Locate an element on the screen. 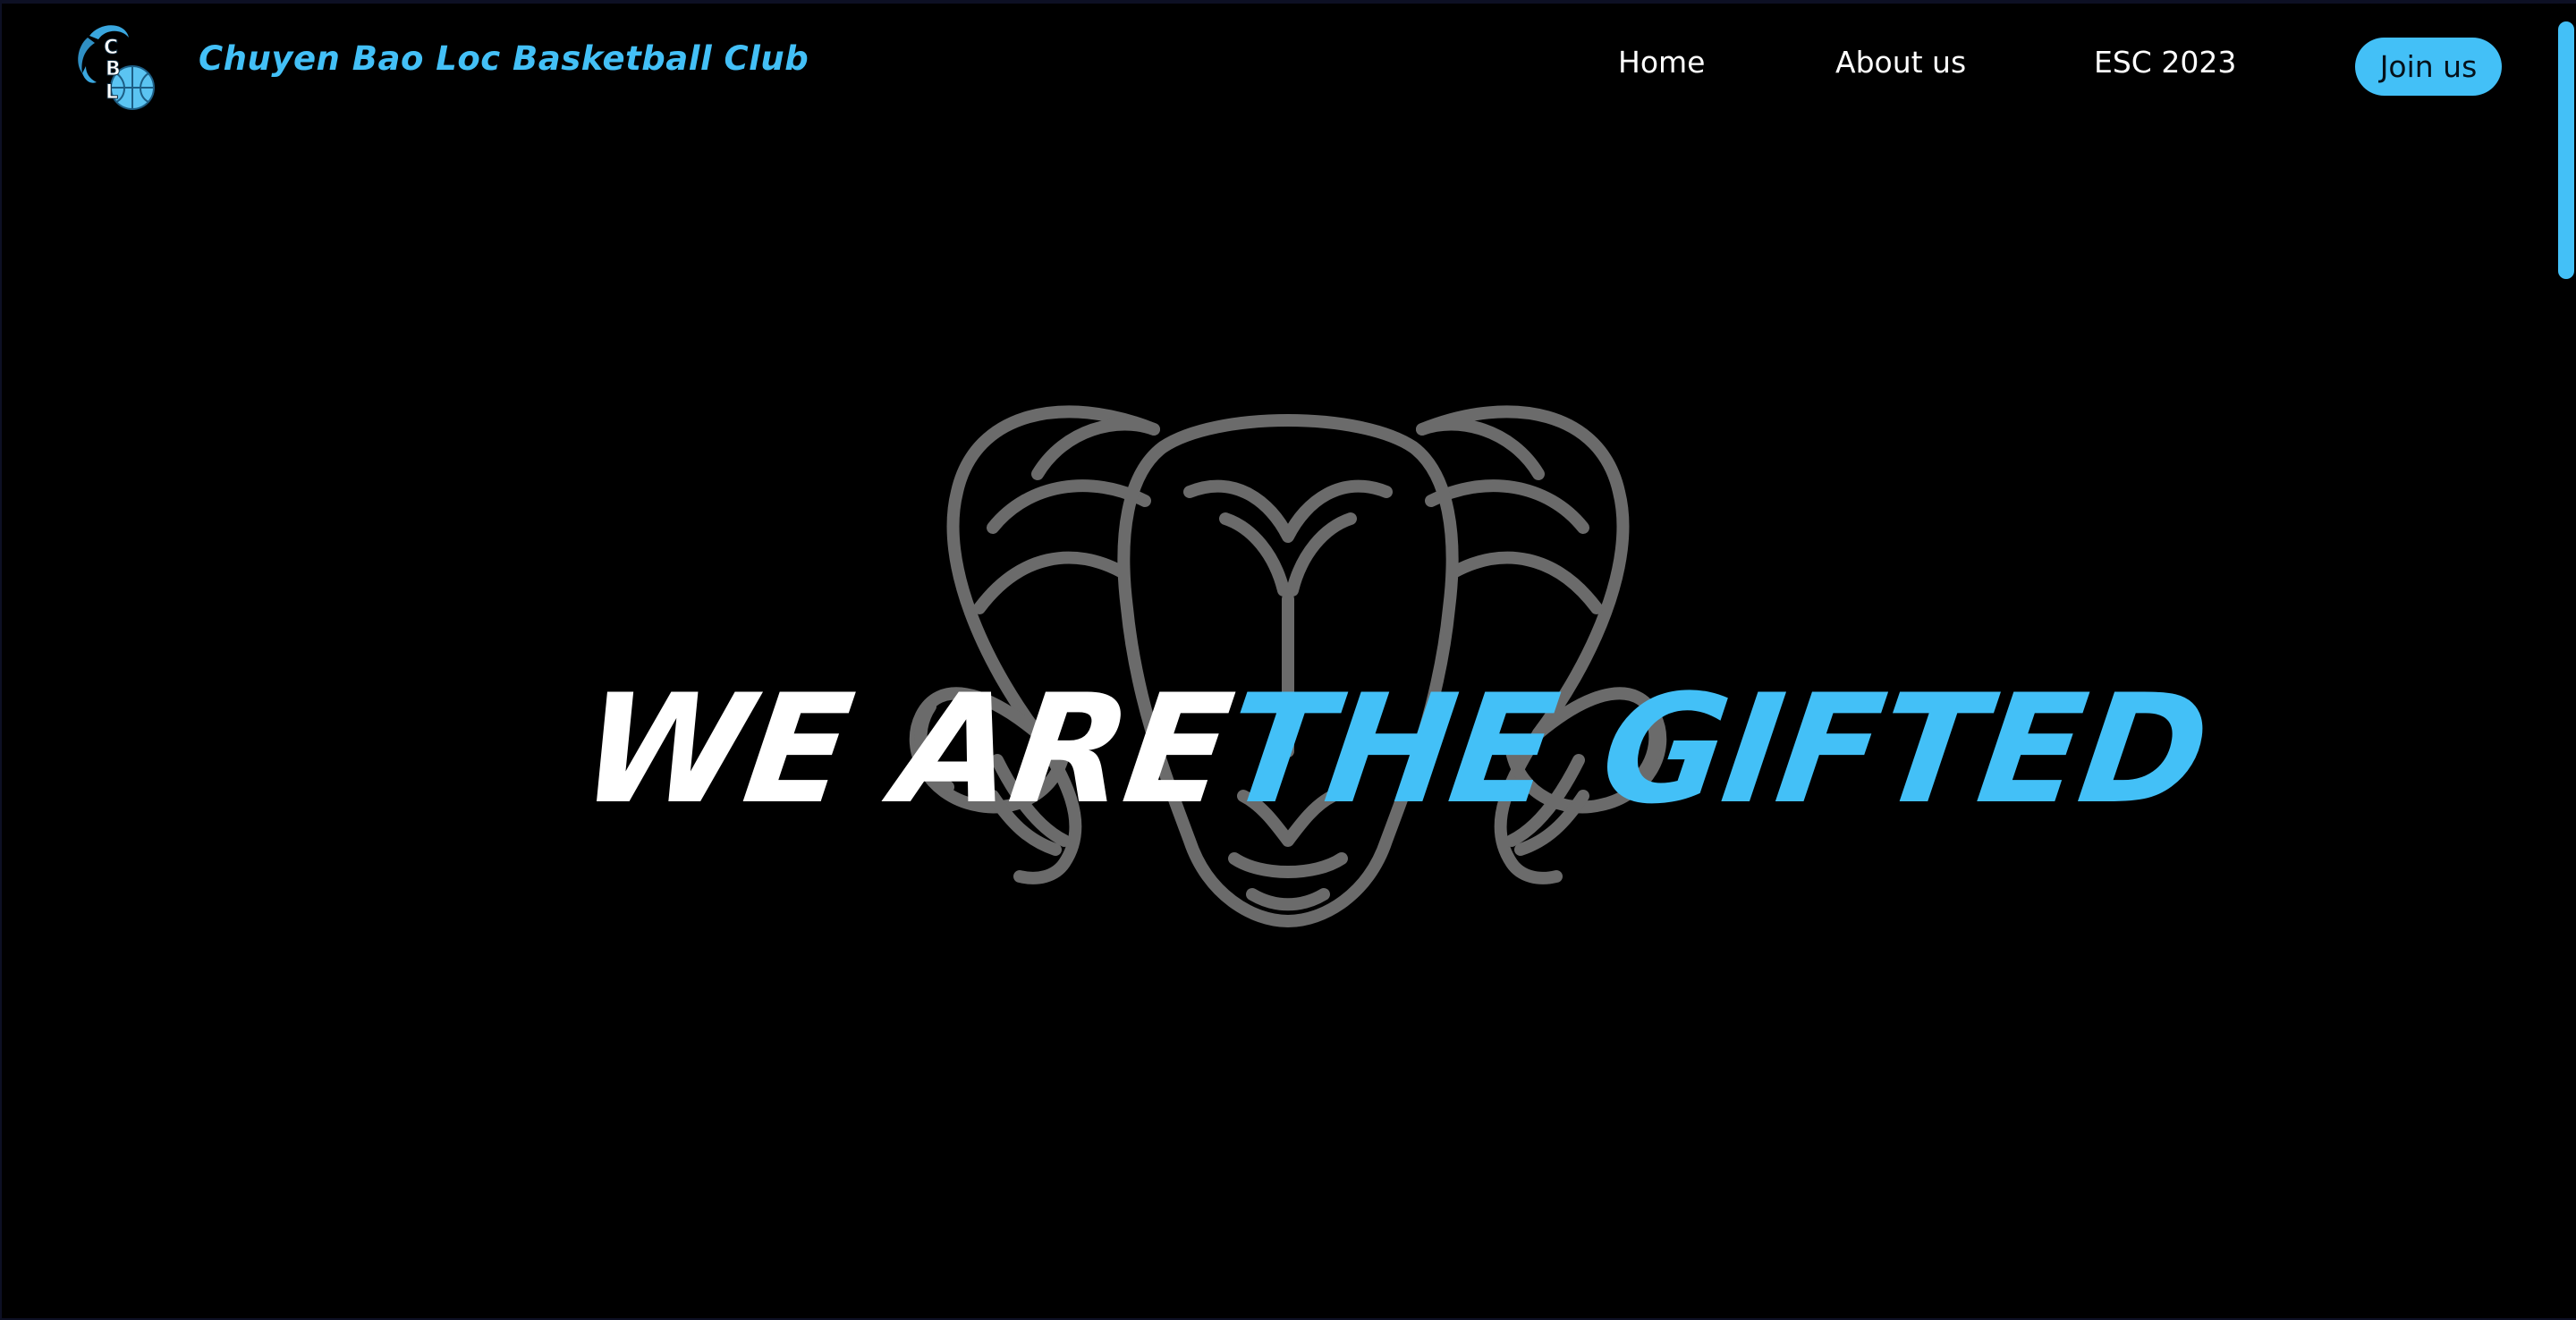 The height and width of the screenshot is (1320, 2576). nav-link-home: Home is located at coordinates (1661, 62).